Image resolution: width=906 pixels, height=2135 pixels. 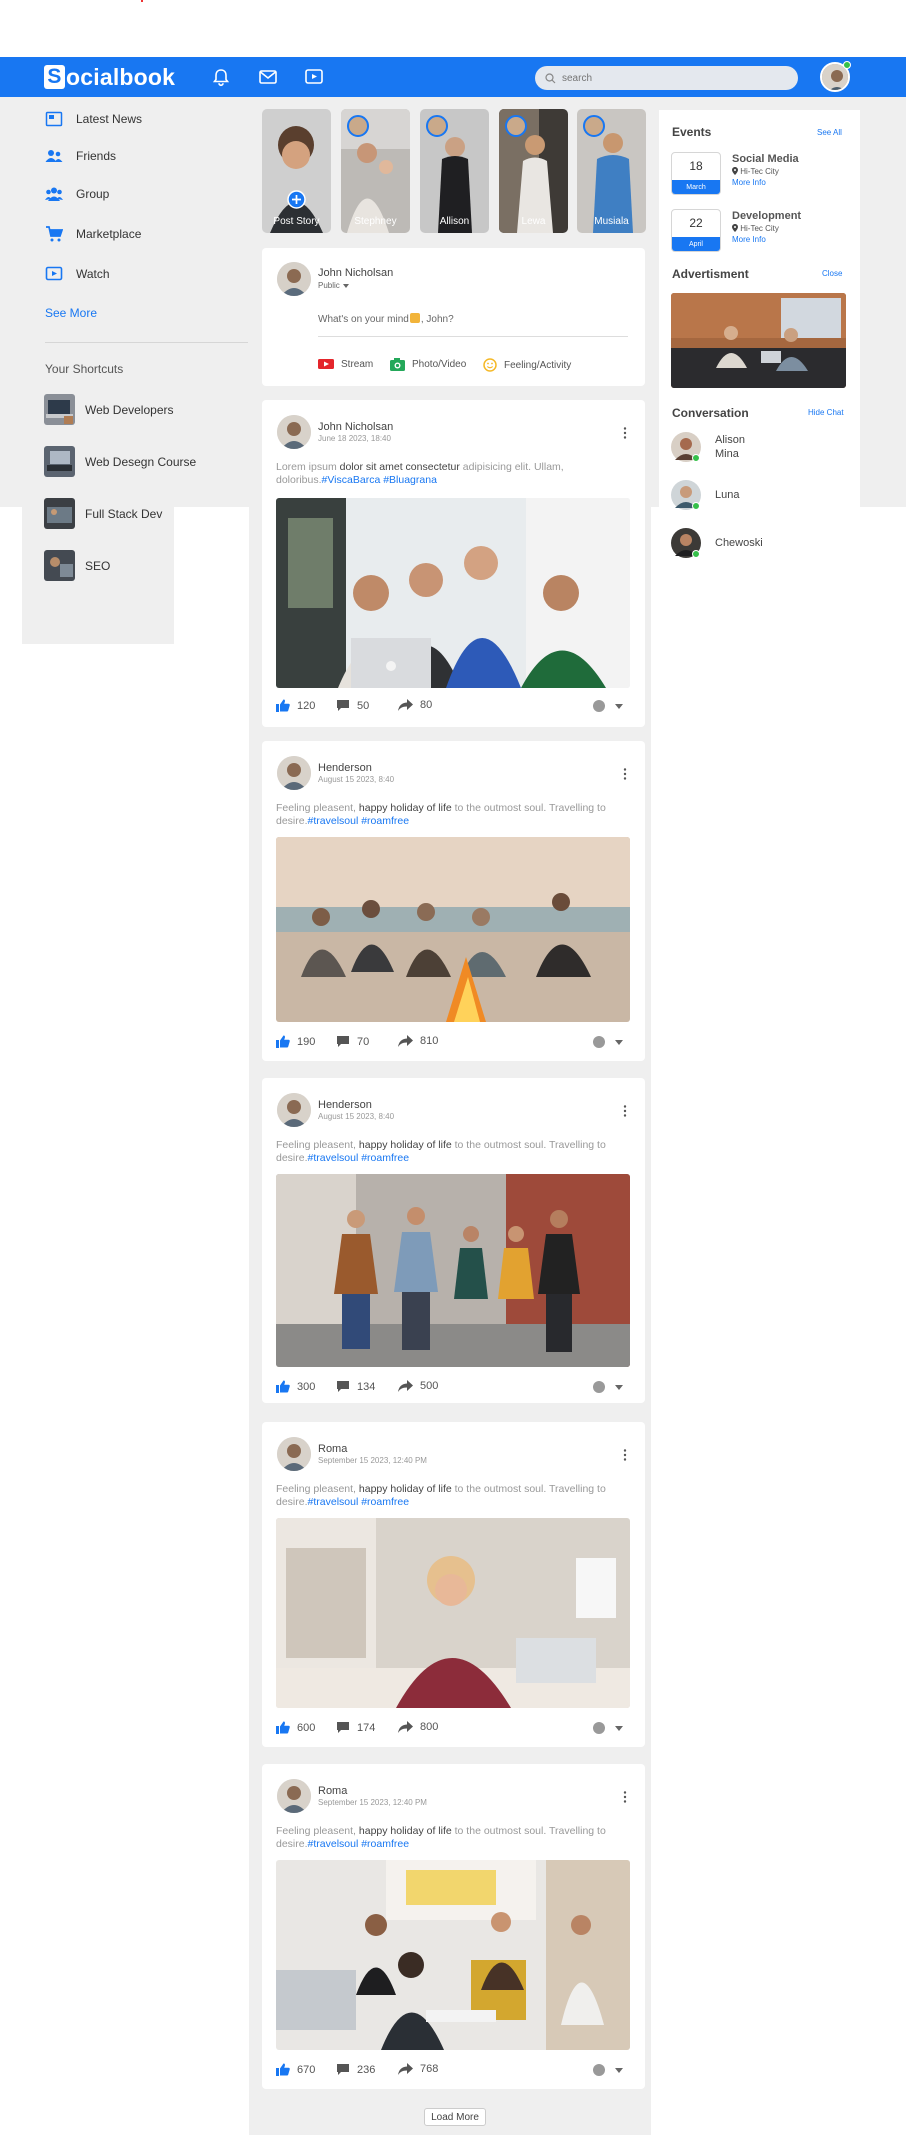 What do you see at coordinates (268, 77) in the screenshot?
I see `mail-icon` at bounding box center [268, 77].